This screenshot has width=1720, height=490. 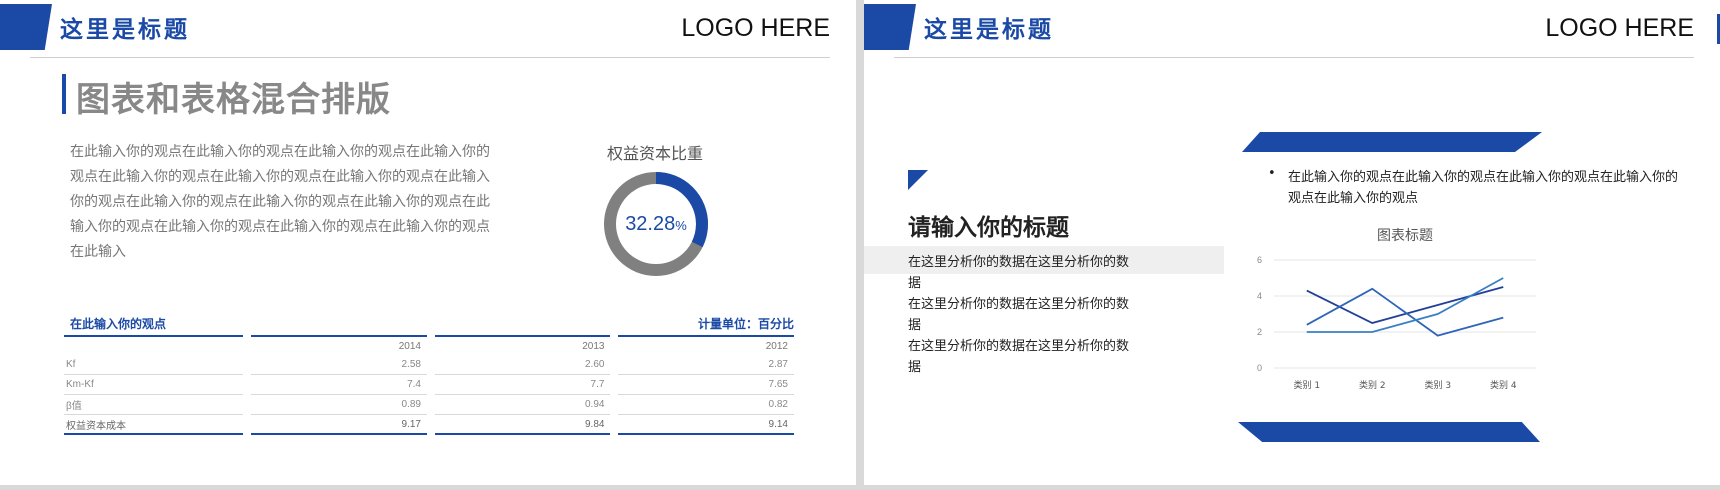 What do you see at coordinates (654, 153) in the screenshot?
I see `donut-title: 权益资本比重` at bounding box center [654, 153].